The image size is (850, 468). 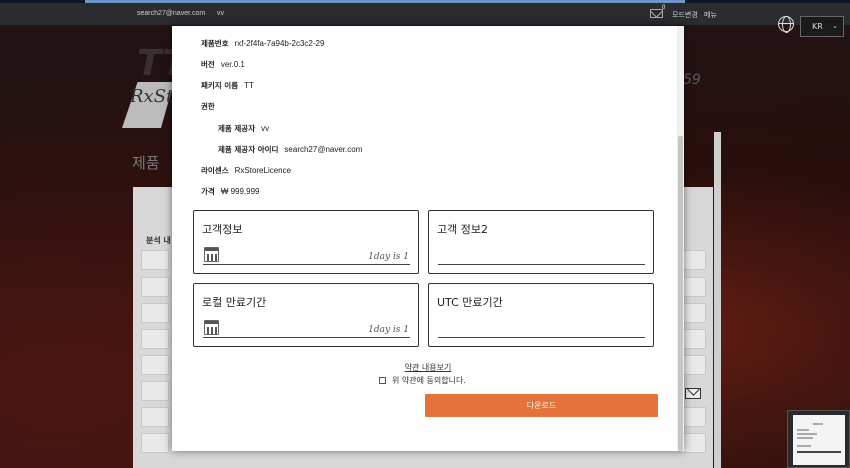 What do you see at coordinates (541, 405) in the screenshot?
I see `download-button: 다운로드` at bounding box center [541, 405].